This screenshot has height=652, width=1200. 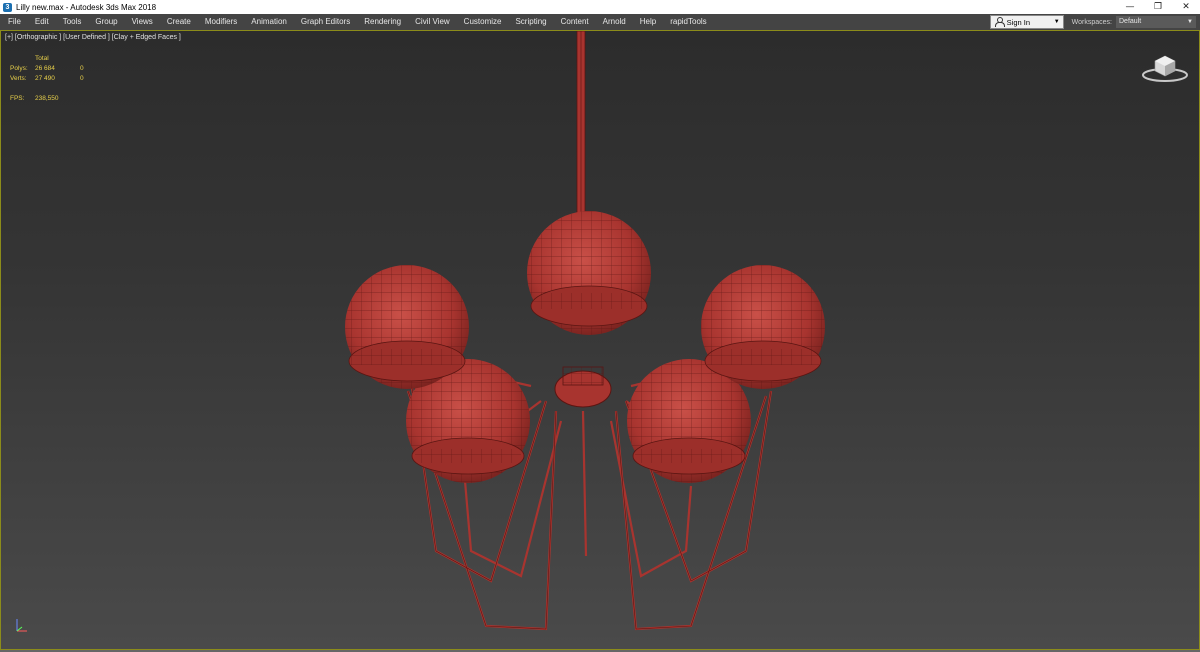 What do you see at coordinates (1158, 7) in the screenshot?
I see `restore-button: ❐` at bounding box center [1158, 7].